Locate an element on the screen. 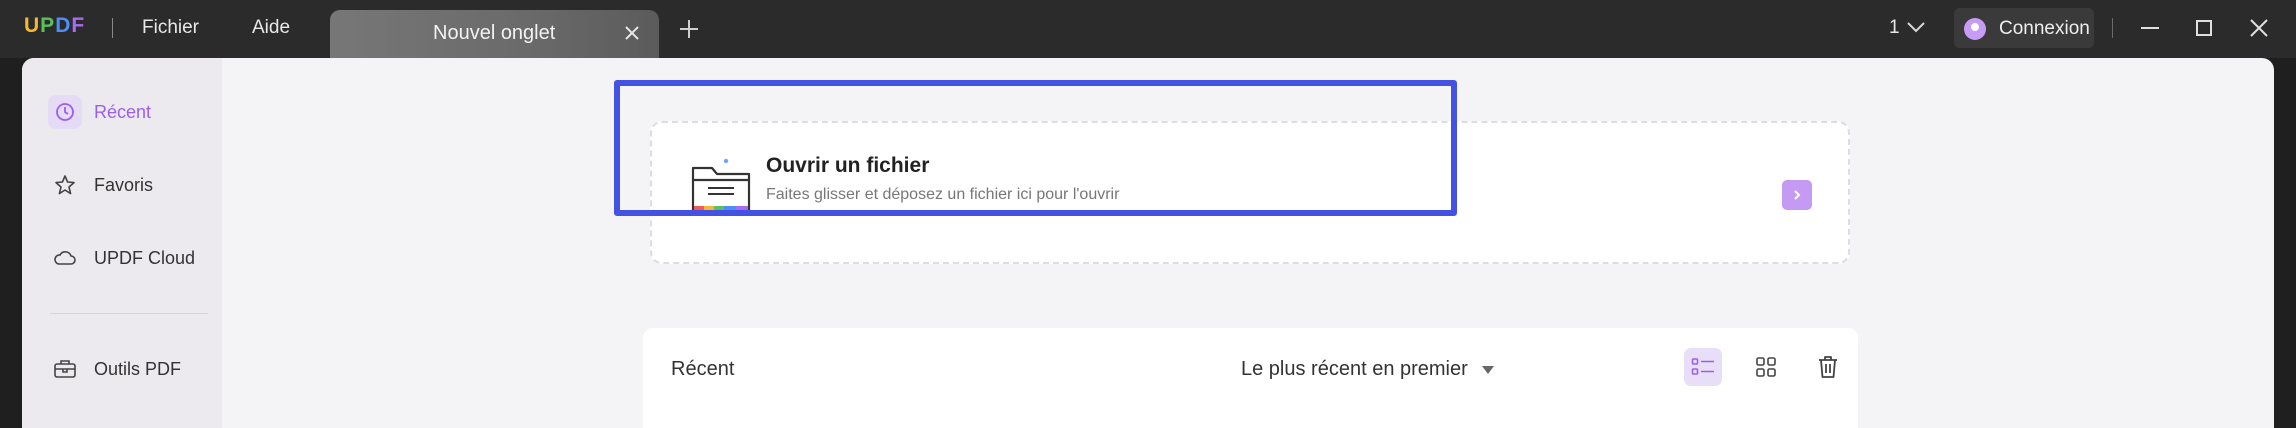 This screenshot has height=428, width=2296. list-view-button is located at coordinates (1703, 367).